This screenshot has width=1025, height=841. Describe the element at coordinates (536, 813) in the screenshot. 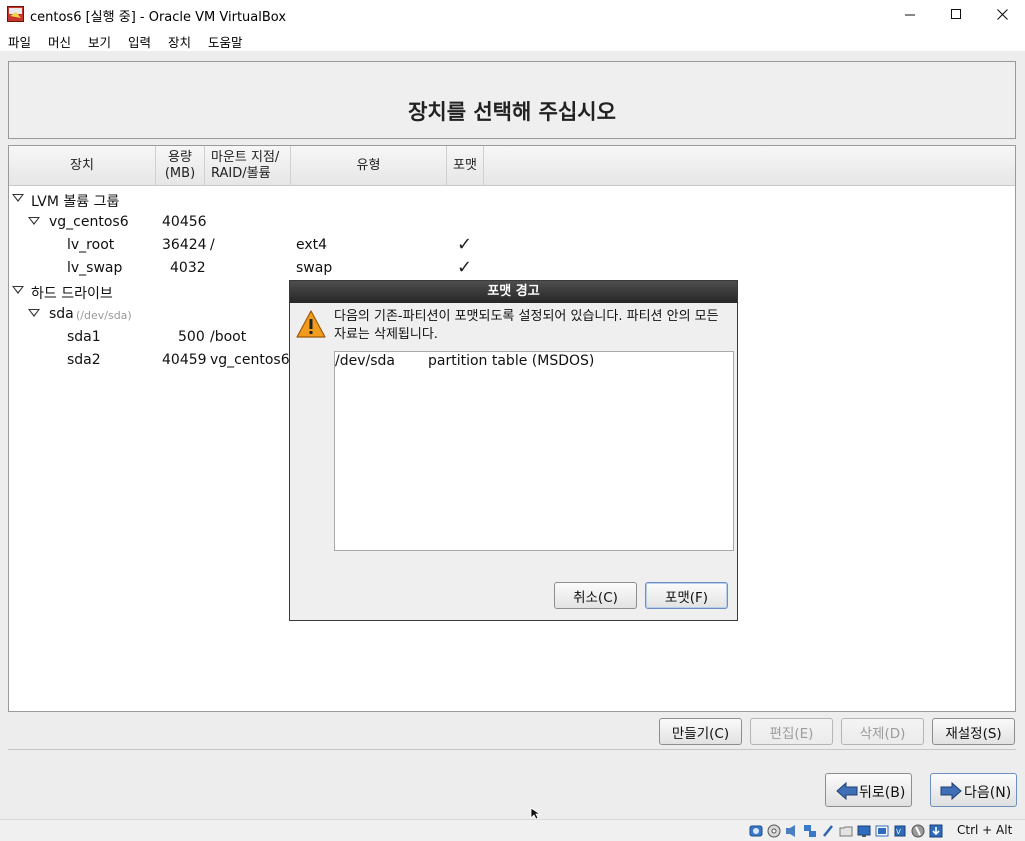

I see `mouse-cursor-icon` at that location.